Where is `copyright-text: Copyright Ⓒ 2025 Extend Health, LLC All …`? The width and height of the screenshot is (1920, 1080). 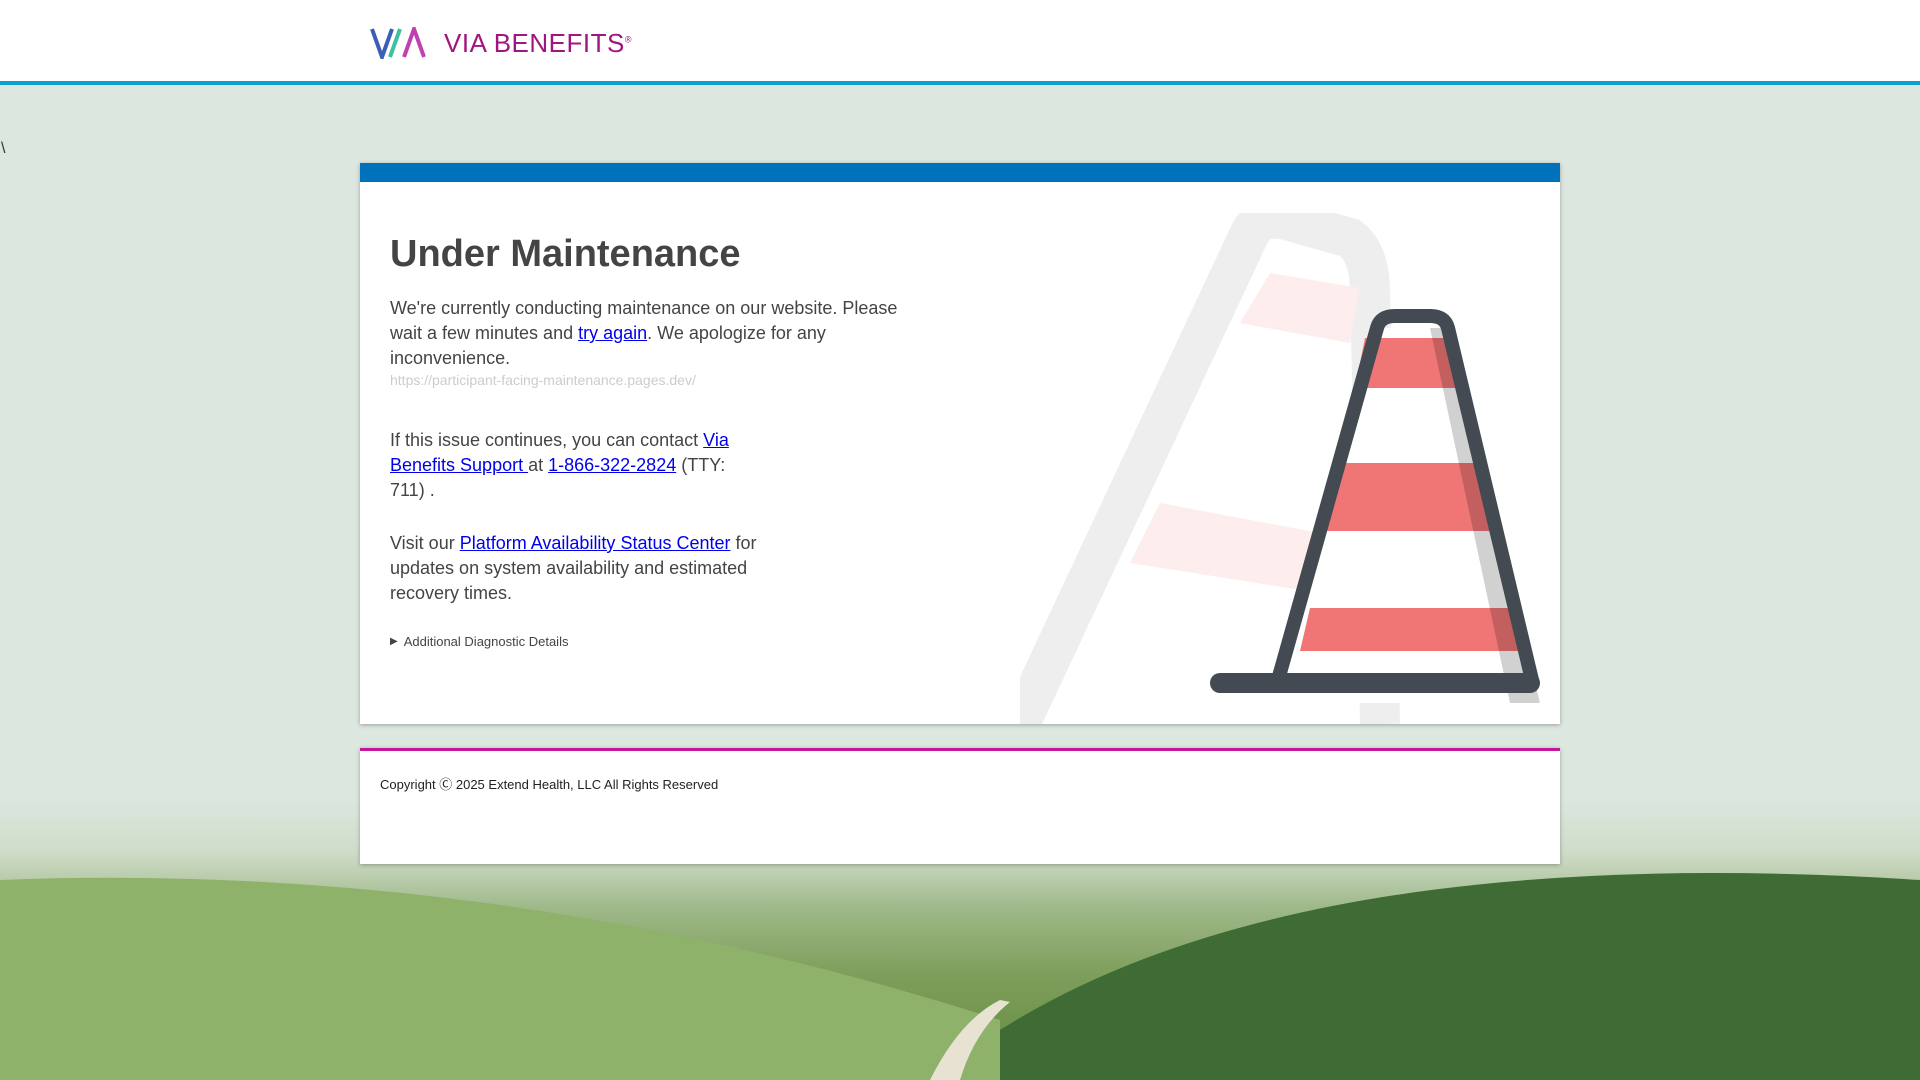 copyright-text: Copyright Ⓒ 2025 Extend Health, LLC All … is located at coordinates (549, 784).